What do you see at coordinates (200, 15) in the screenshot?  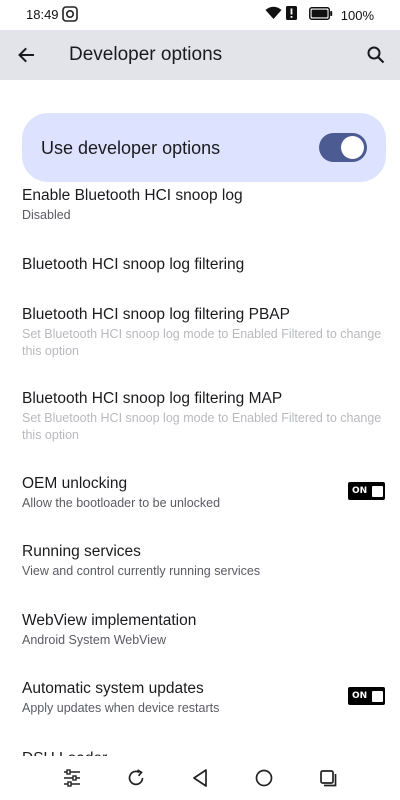 I see `status-bar: 18:49 100%` at bounding box center [200, 15].